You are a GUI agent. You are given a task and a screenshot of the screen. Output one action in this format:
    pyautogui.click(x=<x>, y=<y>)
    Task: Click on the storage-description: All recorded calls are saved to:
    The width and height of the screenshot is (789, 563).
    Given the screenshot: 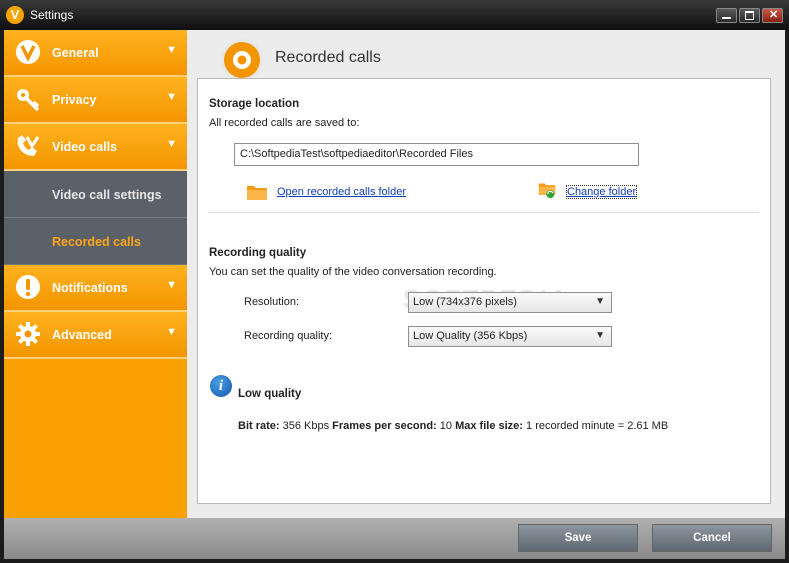 What is the action you would take?
    pyautogui.click(x=284, y=123)
    